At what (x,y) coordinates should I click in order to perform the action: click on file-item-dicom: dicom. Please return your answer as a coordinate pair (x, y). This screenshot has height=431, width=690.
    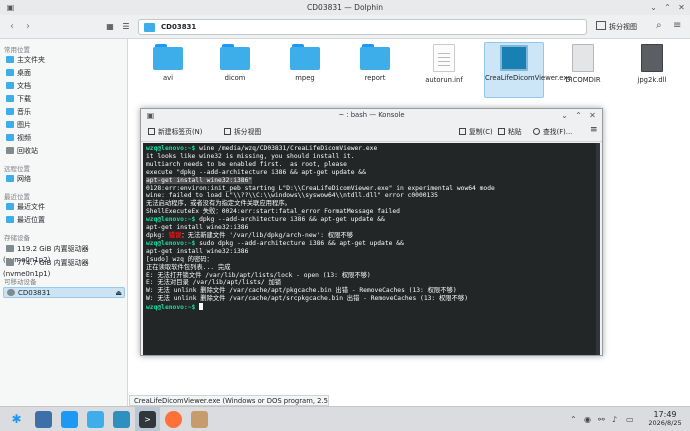
    Looking at the image, I should click on (235, 63).